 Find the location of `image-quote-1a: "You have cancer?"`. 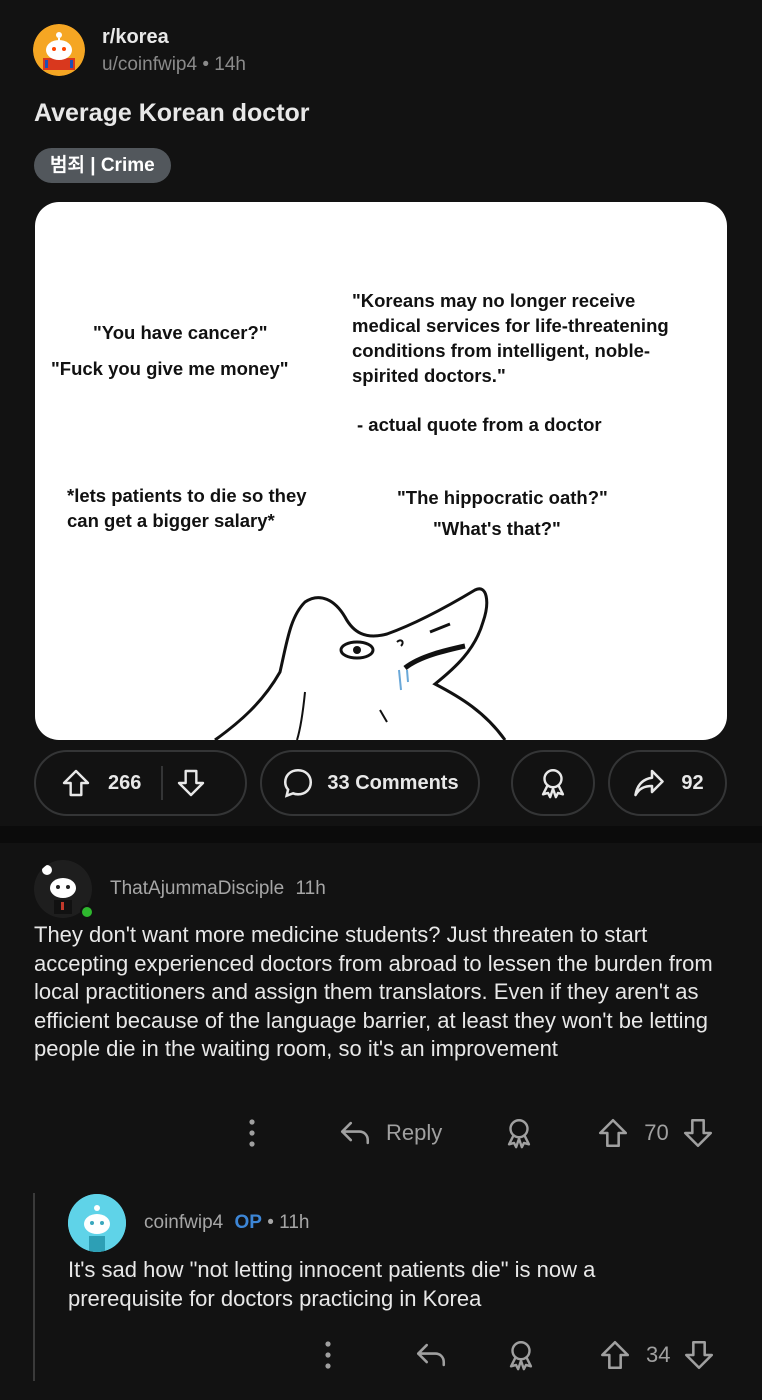

image-quote-1a: "You have cancer?" is located at coordinates (180, 332).